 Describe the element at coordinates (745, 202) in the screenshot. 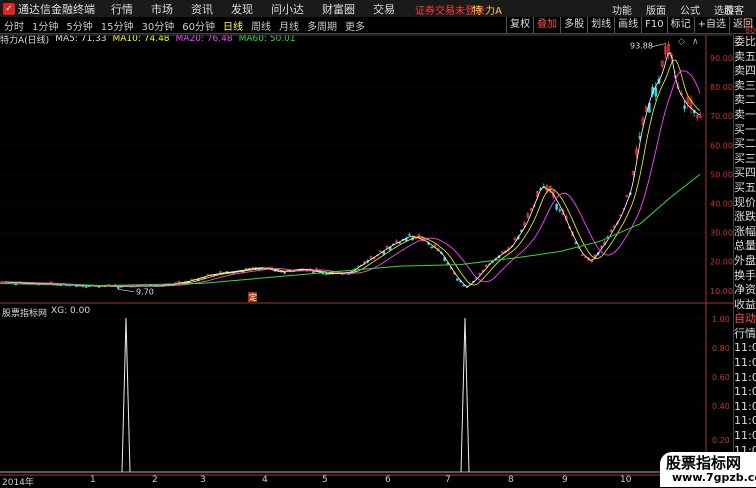

I see `side-row-11: 现价` at that location.